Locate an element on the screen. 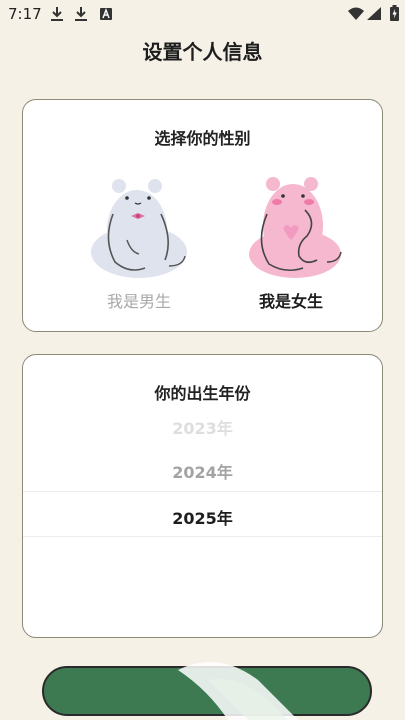  status-time: 7:17 is located at coordinates (25, 14).